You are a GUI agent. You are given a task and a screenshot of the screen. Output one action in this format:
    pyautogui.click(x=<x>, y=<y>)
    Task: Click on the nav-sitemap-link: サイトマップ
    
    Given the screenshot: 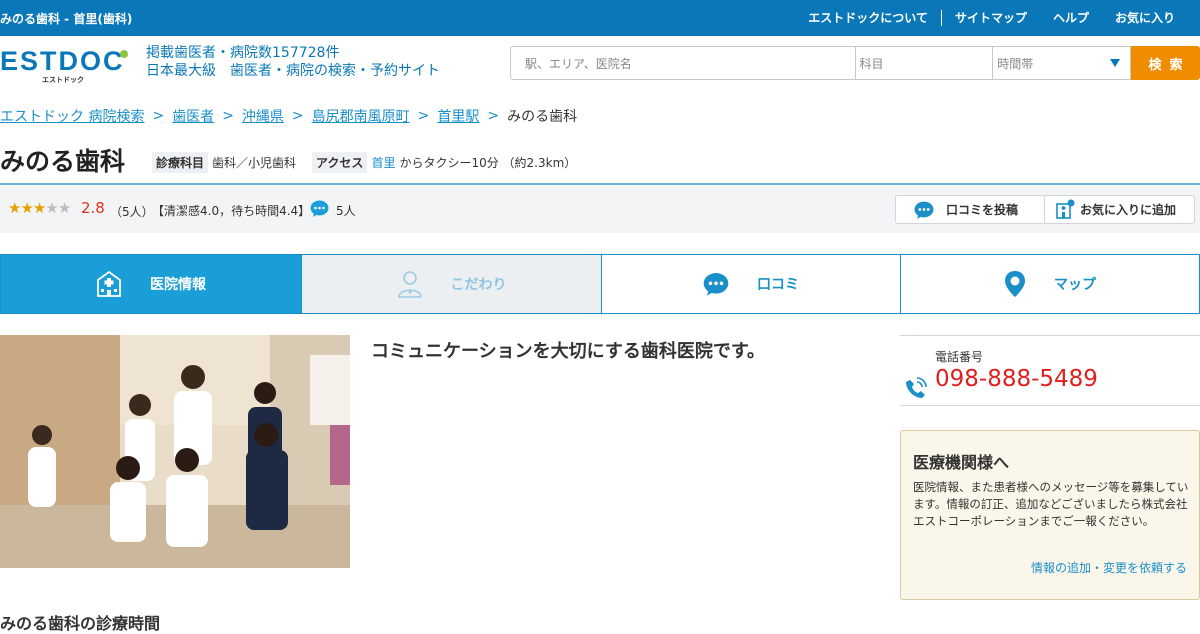 What is the action you would take?
    pyautogui.click(x=991, y=18)
    